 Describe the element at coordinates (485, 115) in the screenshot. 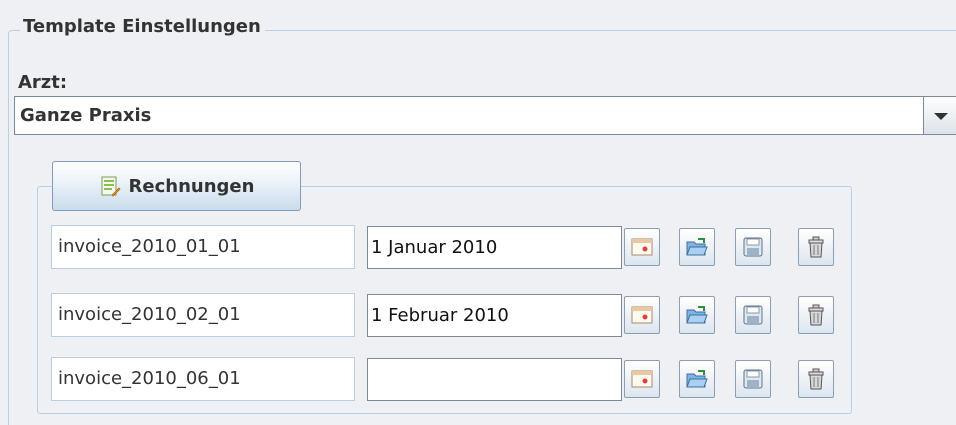

I see `doctor-dropdown: Ganze Praxis` at that location.